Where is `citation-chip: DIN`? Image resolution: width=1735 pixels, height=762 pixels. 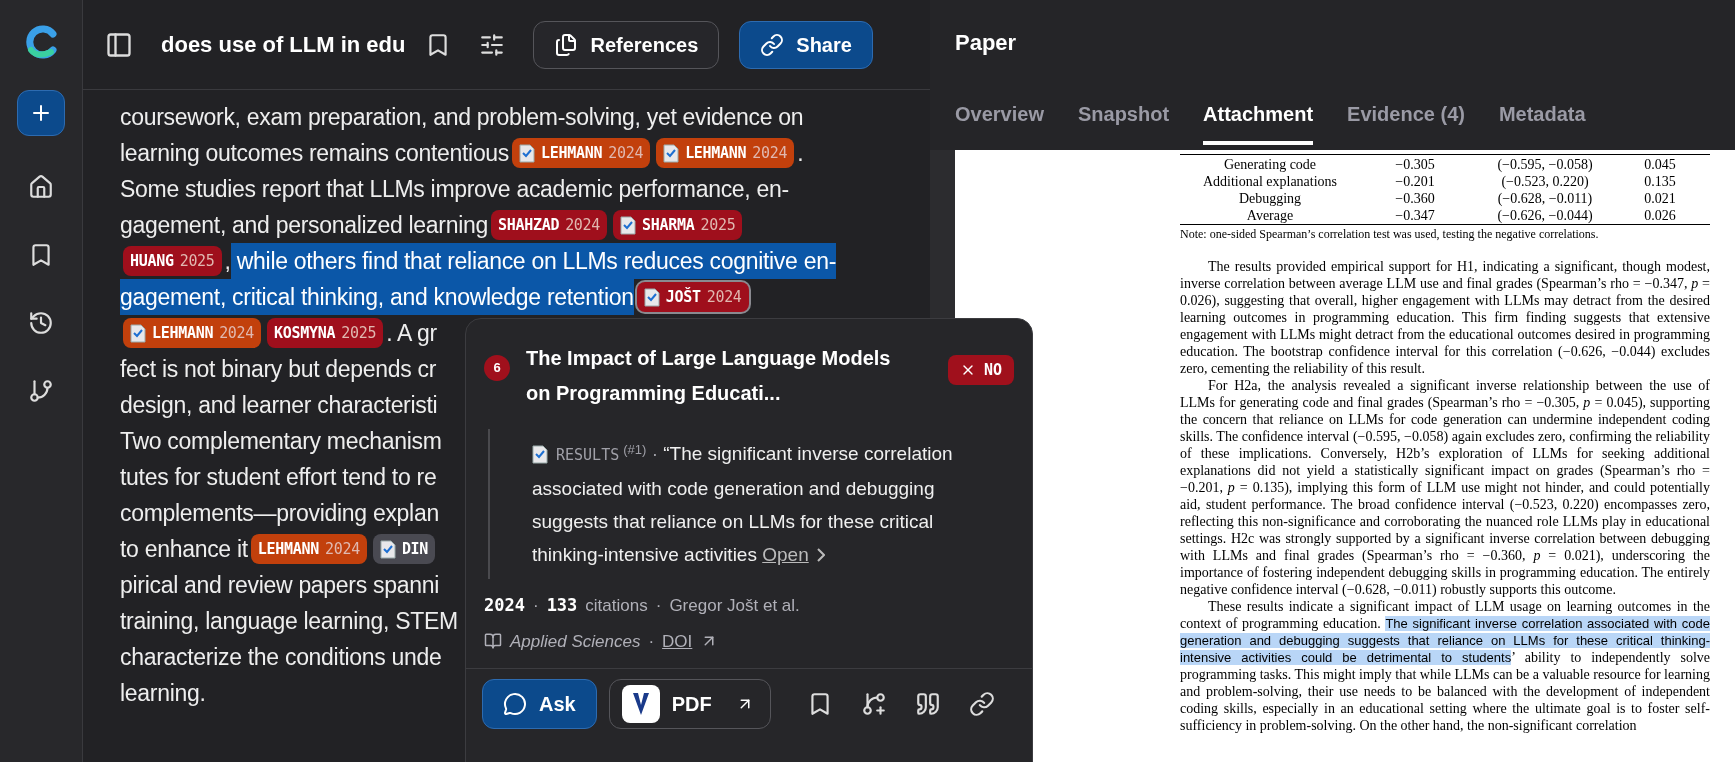 citation-chip: DIN is located at coordinates (404, 549).